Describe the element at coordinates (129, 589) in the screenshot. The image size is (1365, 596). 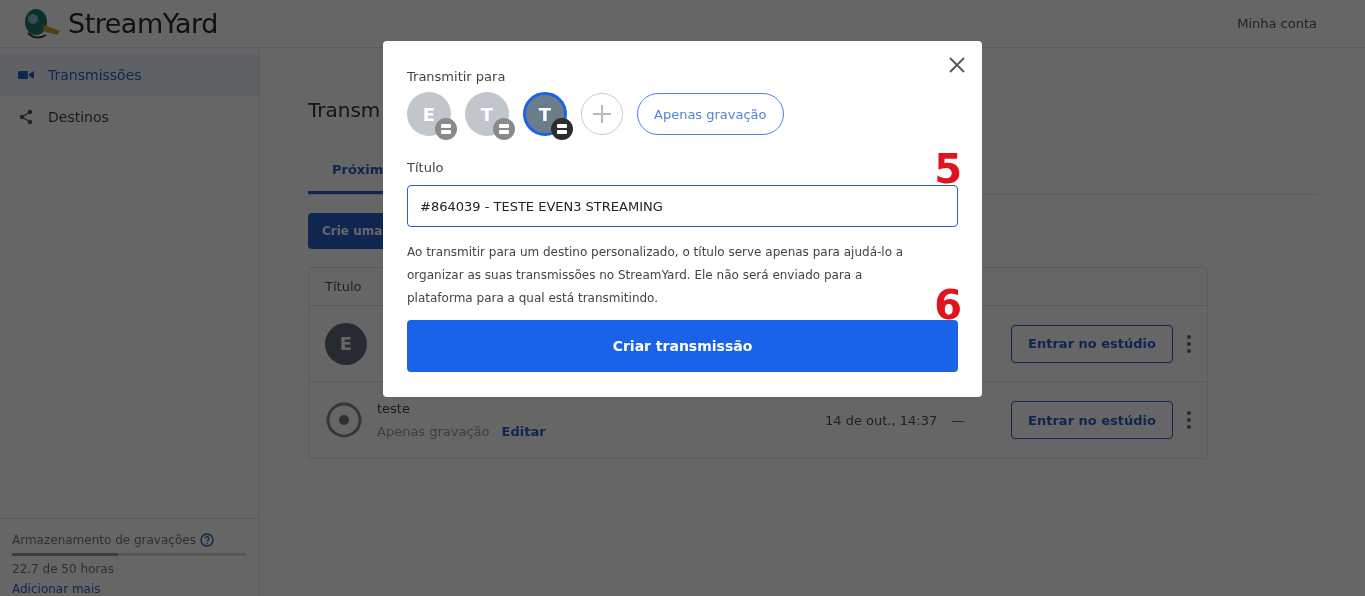
I see `add-more-link: Adicionar mais` at that location.